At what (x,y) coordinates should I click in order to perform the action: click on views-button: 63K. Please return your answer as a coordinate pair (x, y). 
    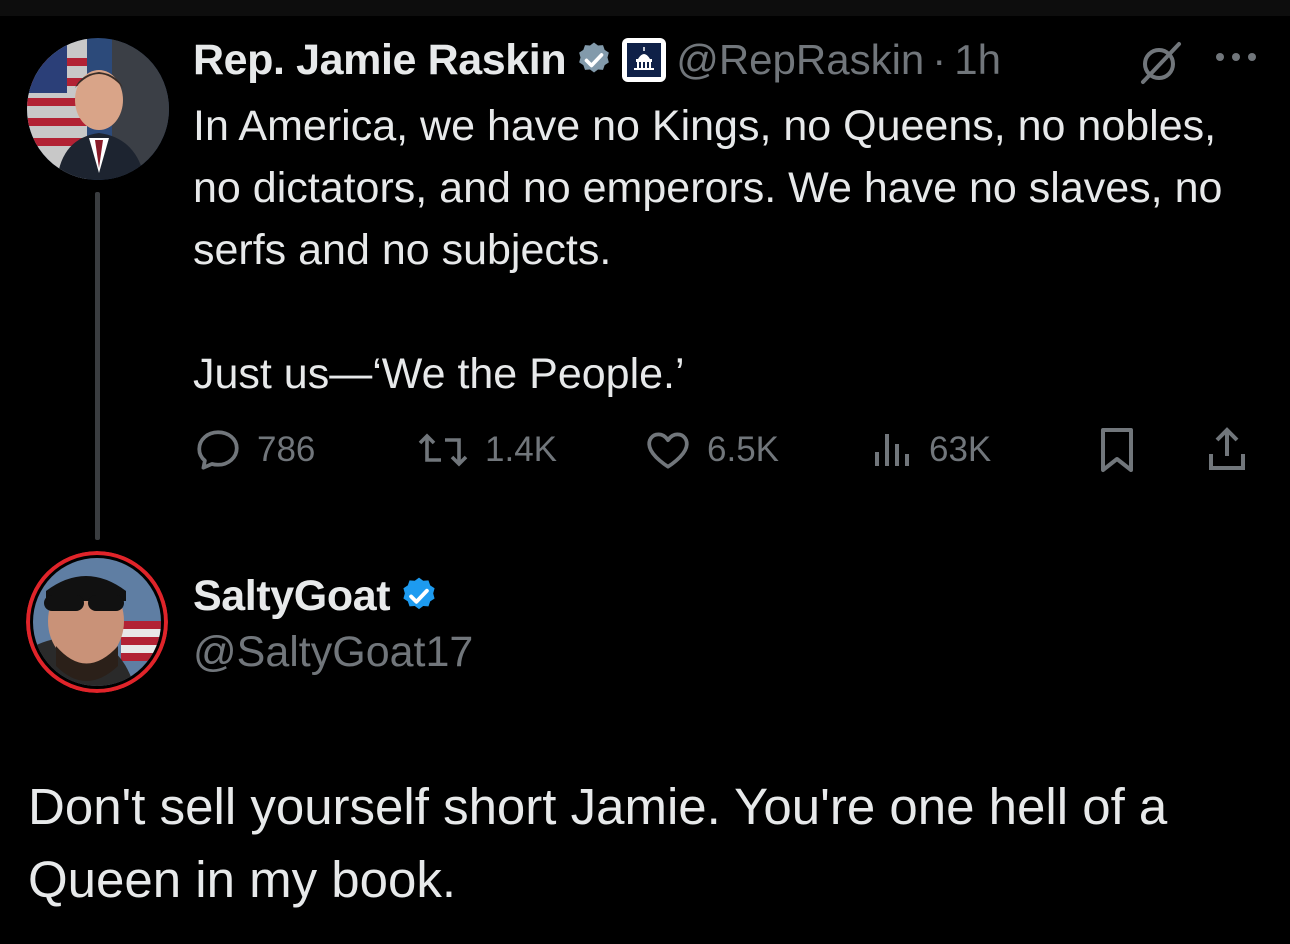
    Looking at the image, I should click on (931, 450).